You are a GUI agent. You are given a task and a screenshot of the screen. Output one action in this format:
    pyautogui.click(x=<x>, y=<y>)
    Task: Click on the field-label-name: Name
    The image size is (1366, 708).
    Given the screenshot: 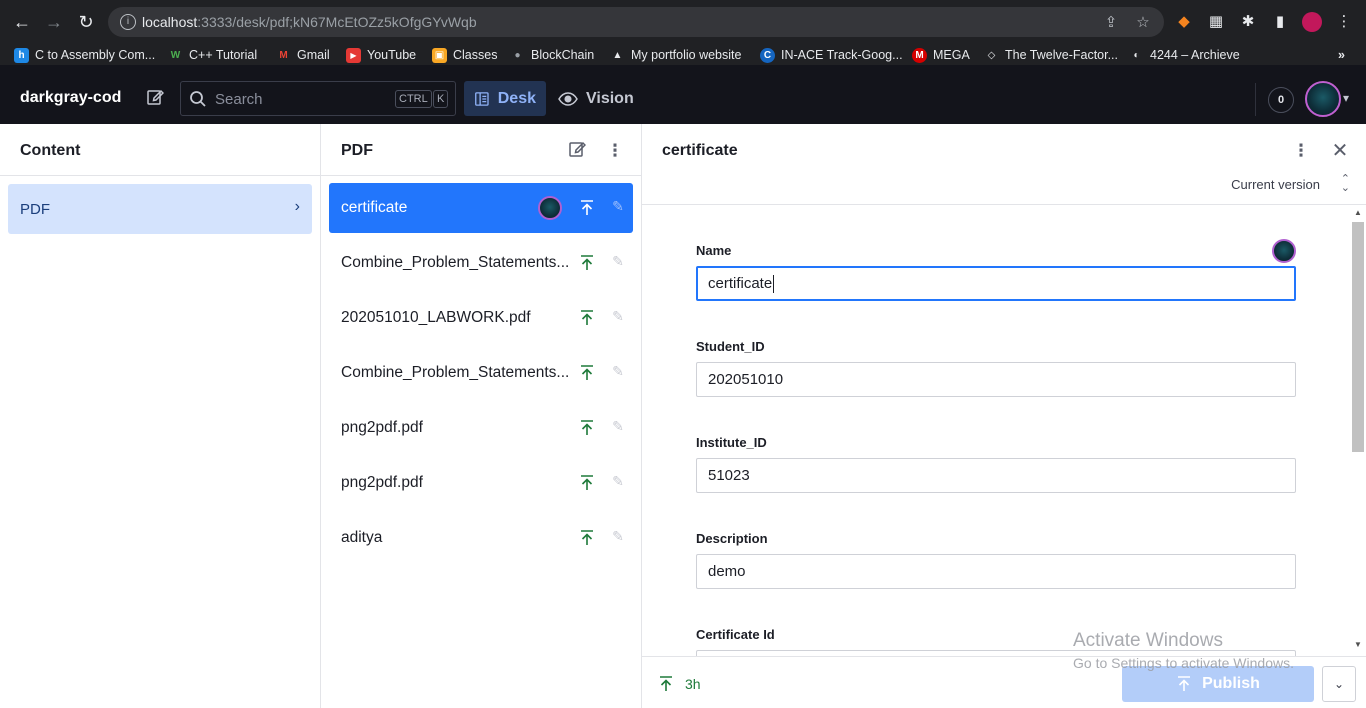 What is the action you would take?
    pyautogui.click(x=714, y=250)
    